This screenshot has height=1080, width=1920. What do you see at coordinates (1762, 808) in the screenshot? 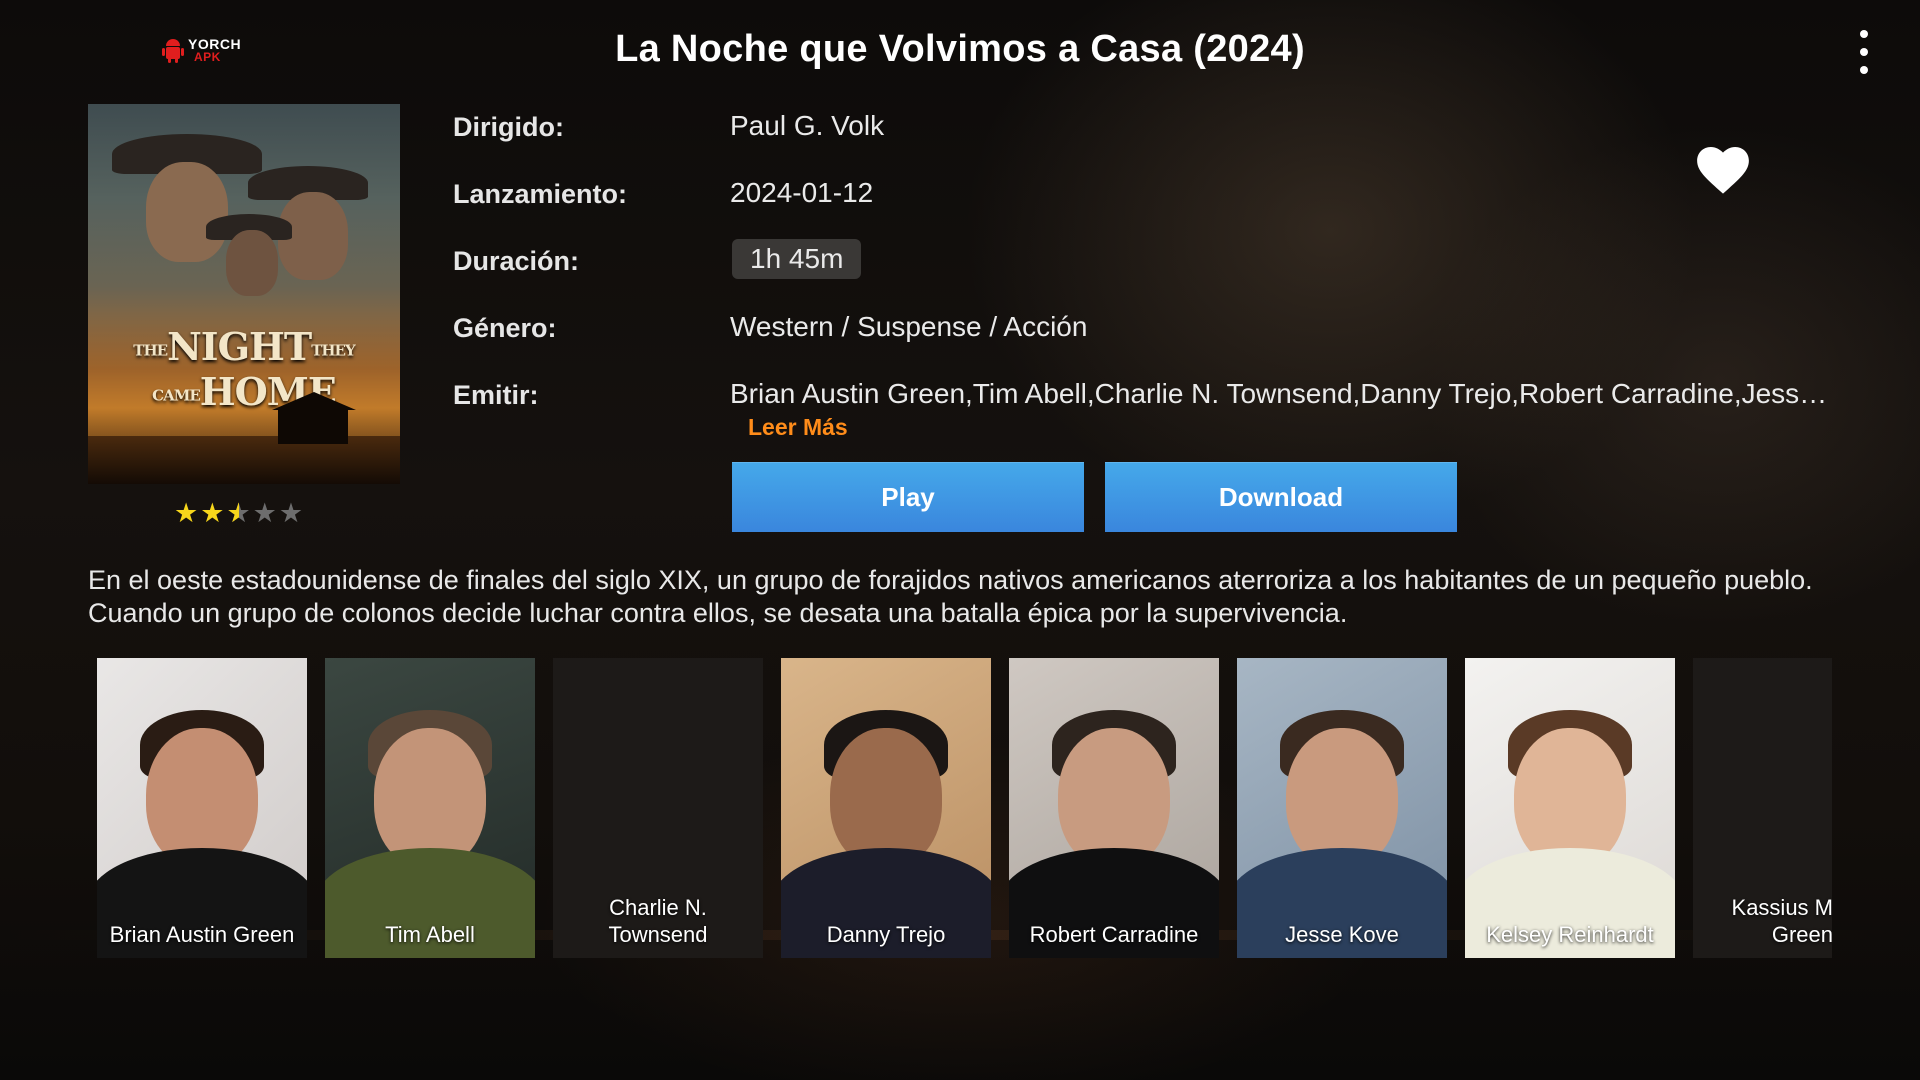
I see `cast-card: Kassius M Green` at bounding box center [1762, 808].